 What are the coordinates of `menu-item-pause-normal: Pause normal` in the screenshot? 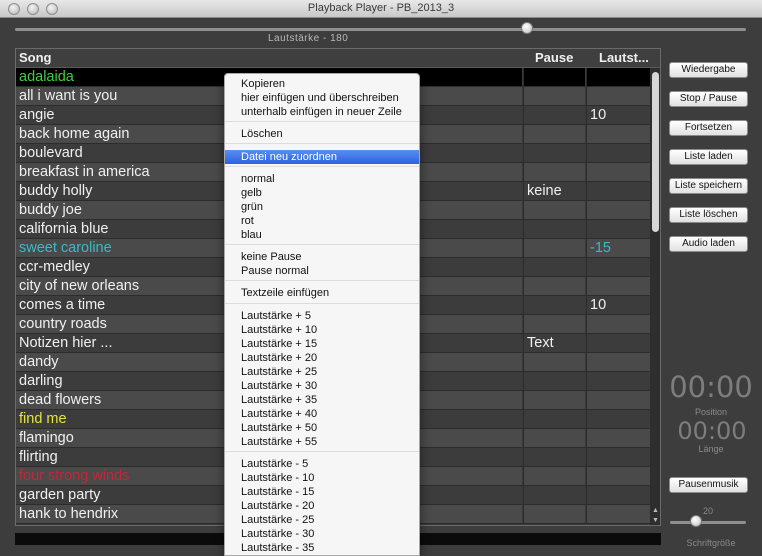 It's located at (322, 271).